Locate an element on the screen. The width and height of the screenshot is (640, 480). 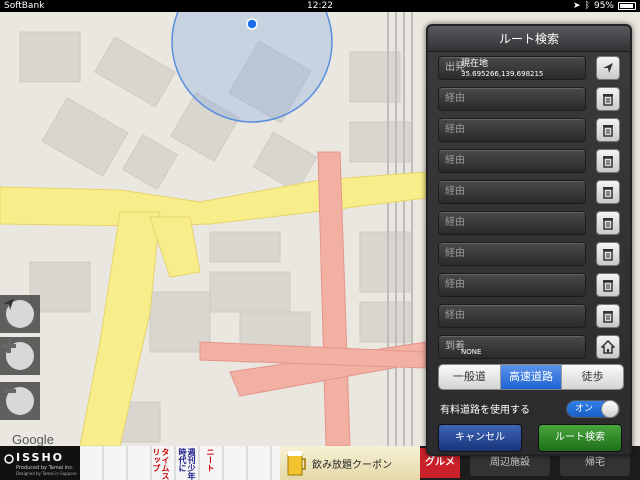
status-right: ➤ ᛒ 95% is located at coordinates (604, 6).